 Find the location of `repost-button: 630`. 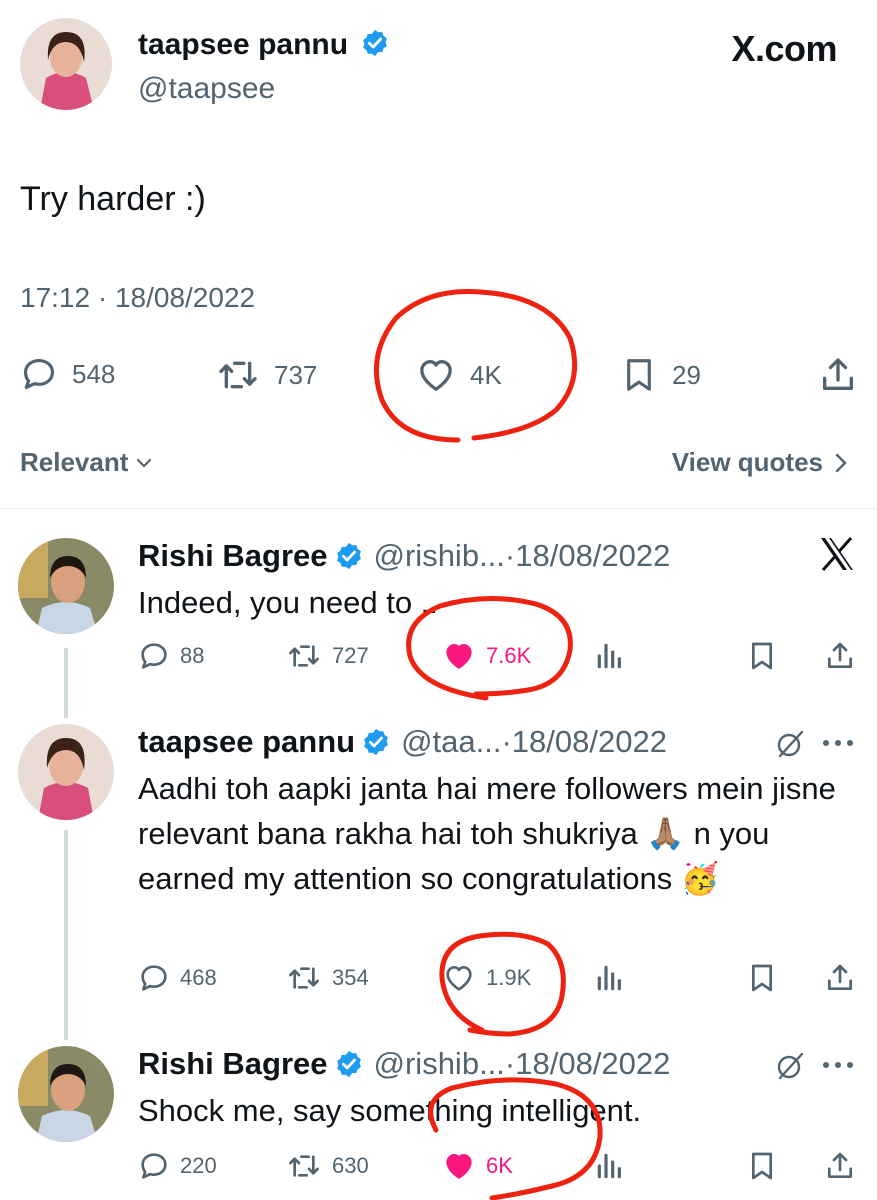

repost-button: 630 is located at coordinates (327, 1166).